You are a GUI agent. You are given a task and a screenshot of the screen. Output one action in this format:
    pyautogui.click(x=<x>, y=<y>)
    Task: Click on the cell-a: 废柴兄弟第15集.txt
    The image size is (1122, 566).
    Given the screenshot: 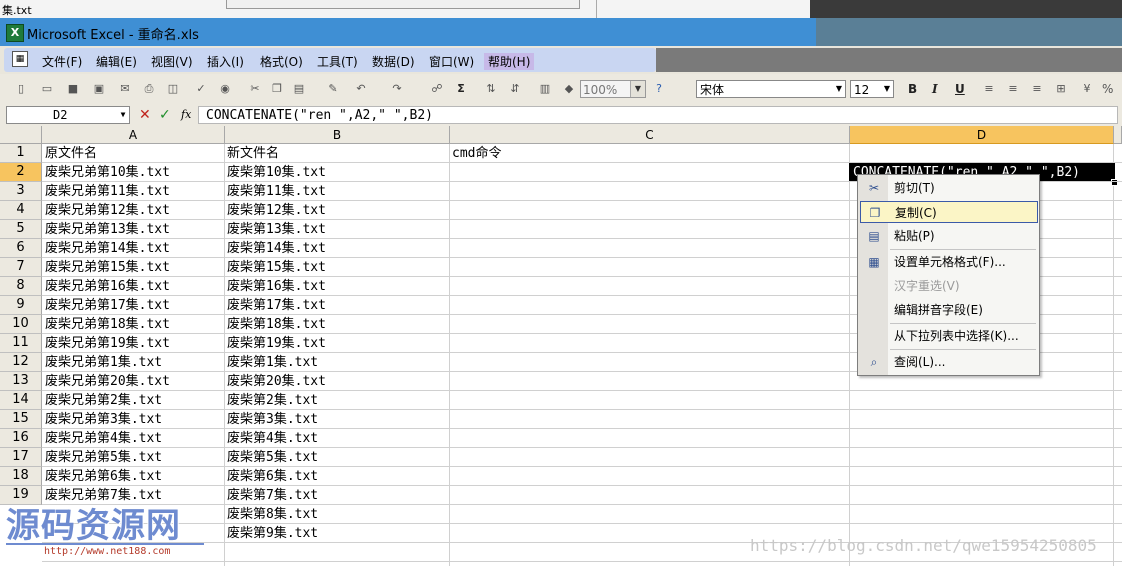 What is the action you would take?
    pyautogui.click(x=133, y=267)
    